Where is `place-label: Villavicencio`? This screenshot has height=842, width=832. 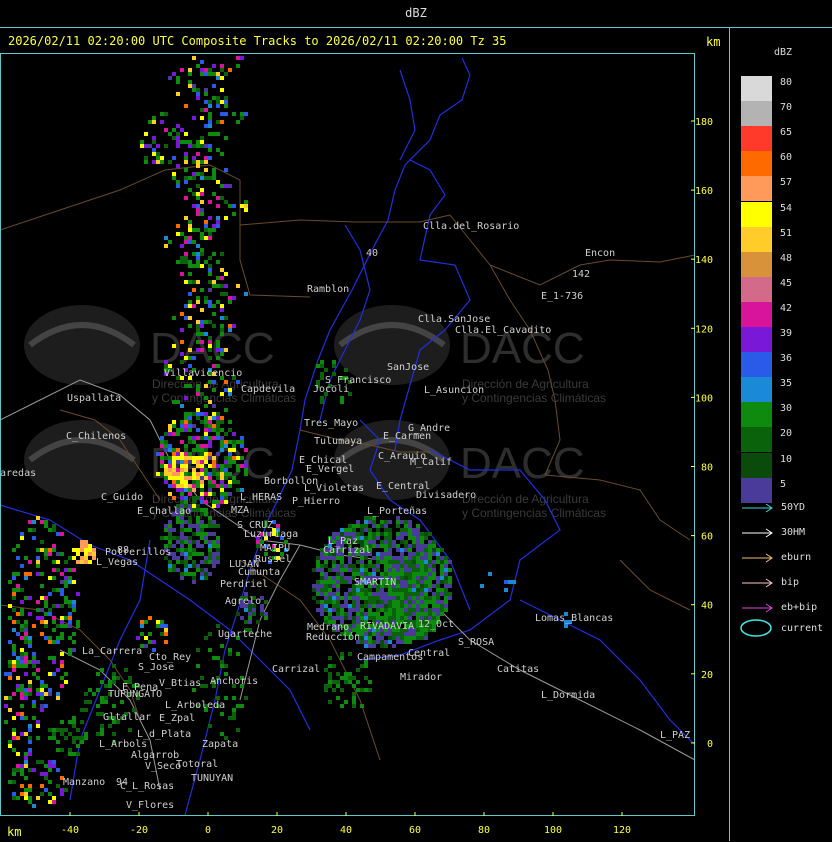
place-label: Villavicencio is located at coordinates (203, 373).